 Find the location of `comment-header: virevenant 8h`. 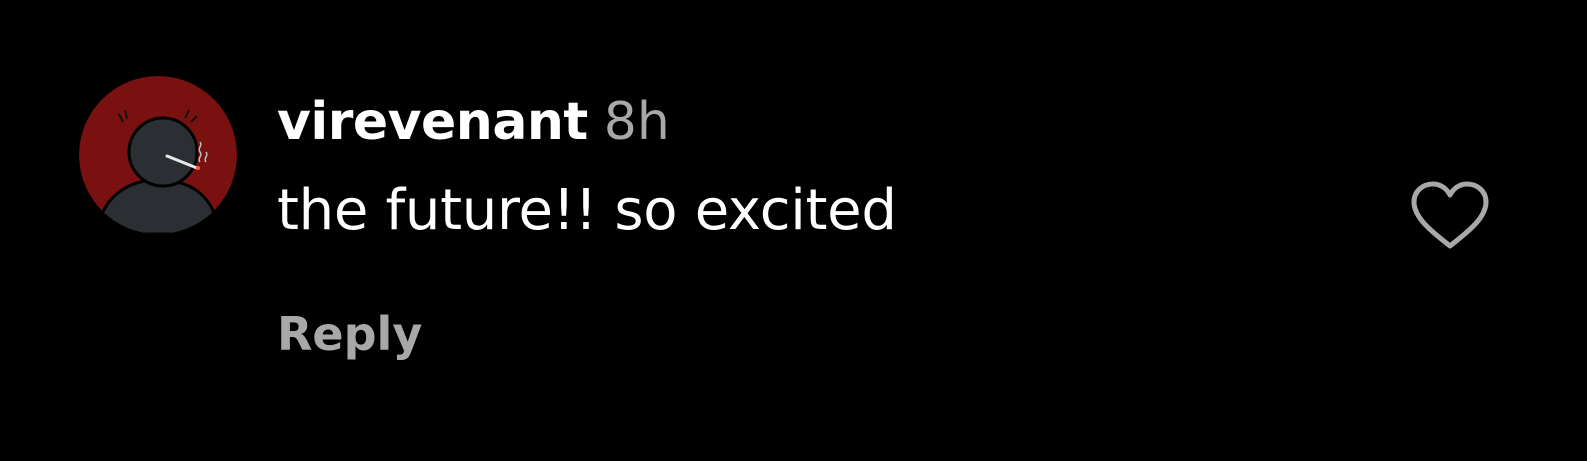

comment-header: virevenant 8h is located at coordinates (473, 127).